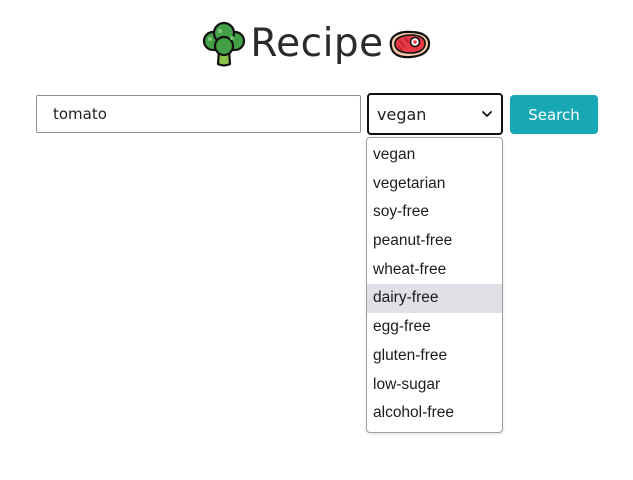 This screenshot has width=633, height=480. I want to click on dropdown-option-dairy-free: dairy-free, so click(434, 299).